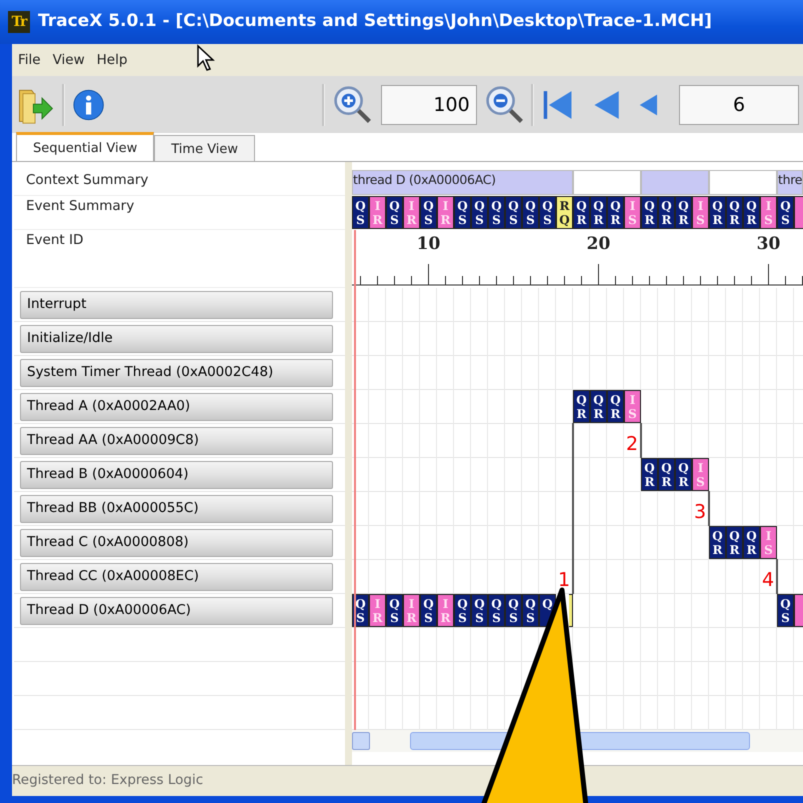 The height and width of the screenshot is (803, 803). What do you see at coordinates (176, 576) in the screenshot?
I see `thread-button: Thread CC (0xA00008EC)` at bounding box center [176, 576].